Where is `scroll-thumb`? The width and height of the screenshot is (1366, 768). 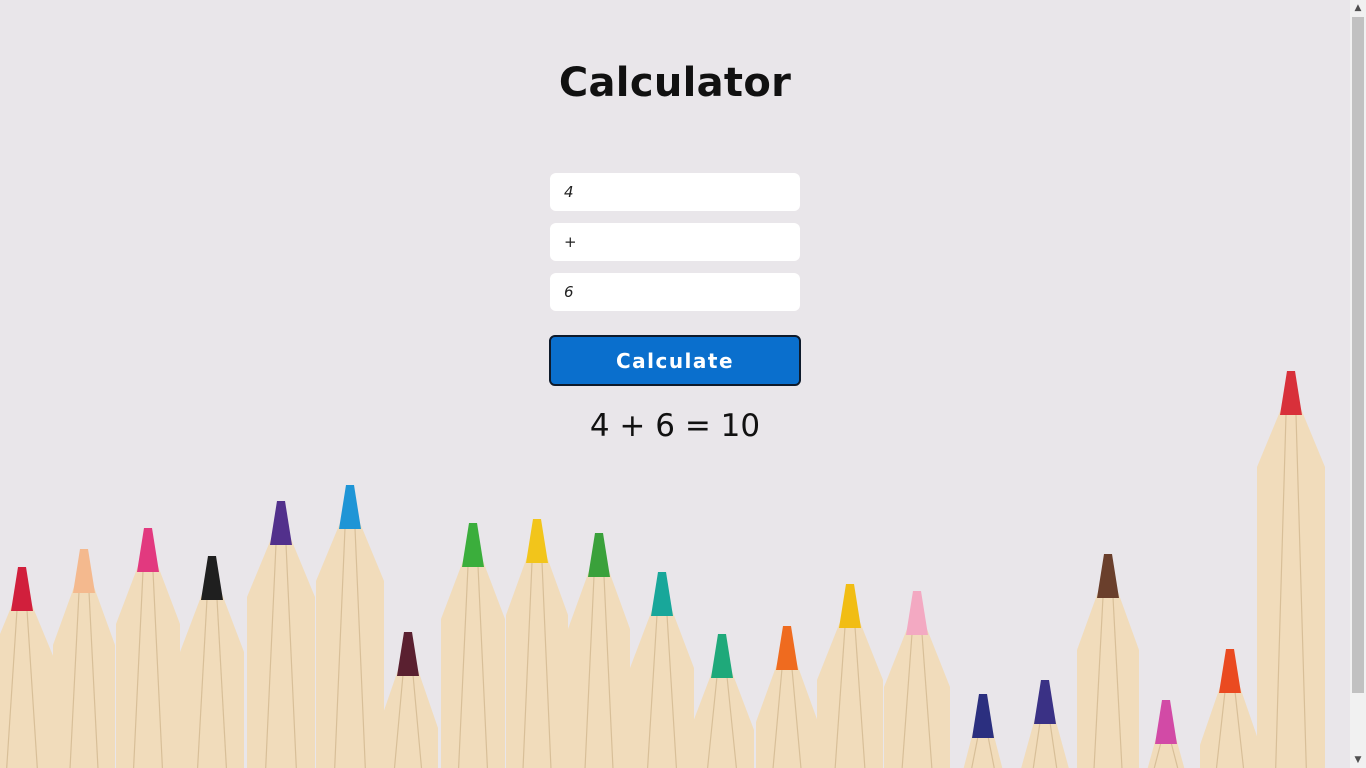
scroll-thumb is located at coordinates (1358, 355).